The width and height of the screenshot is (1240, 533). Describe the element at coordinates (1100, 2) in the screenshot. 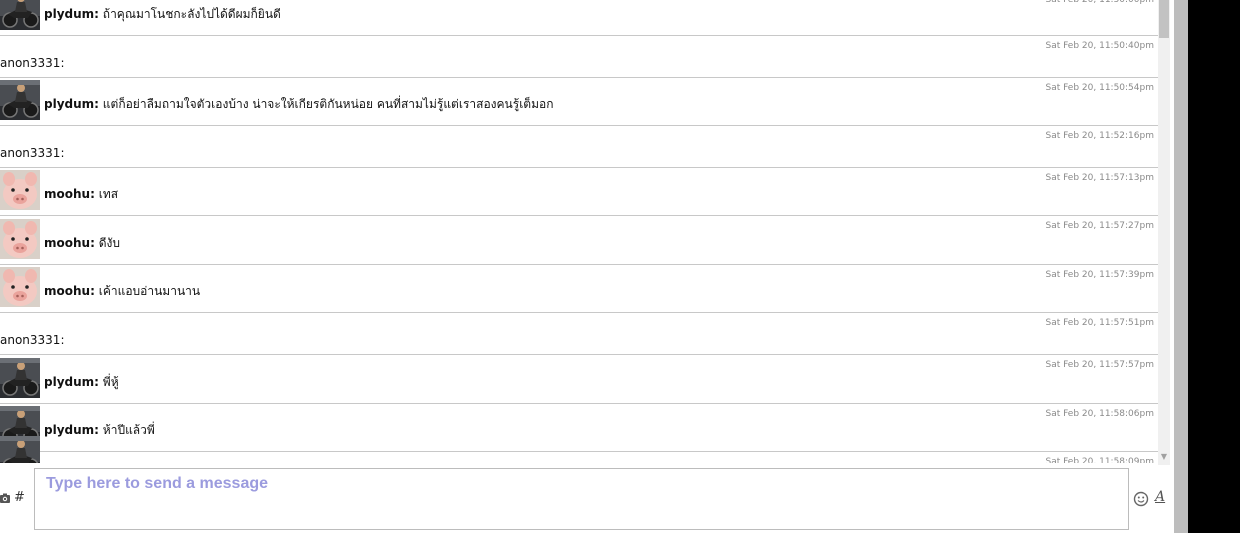

I see `message-timestamp: Sat Feb 20, 11:50:00pm` at that location.